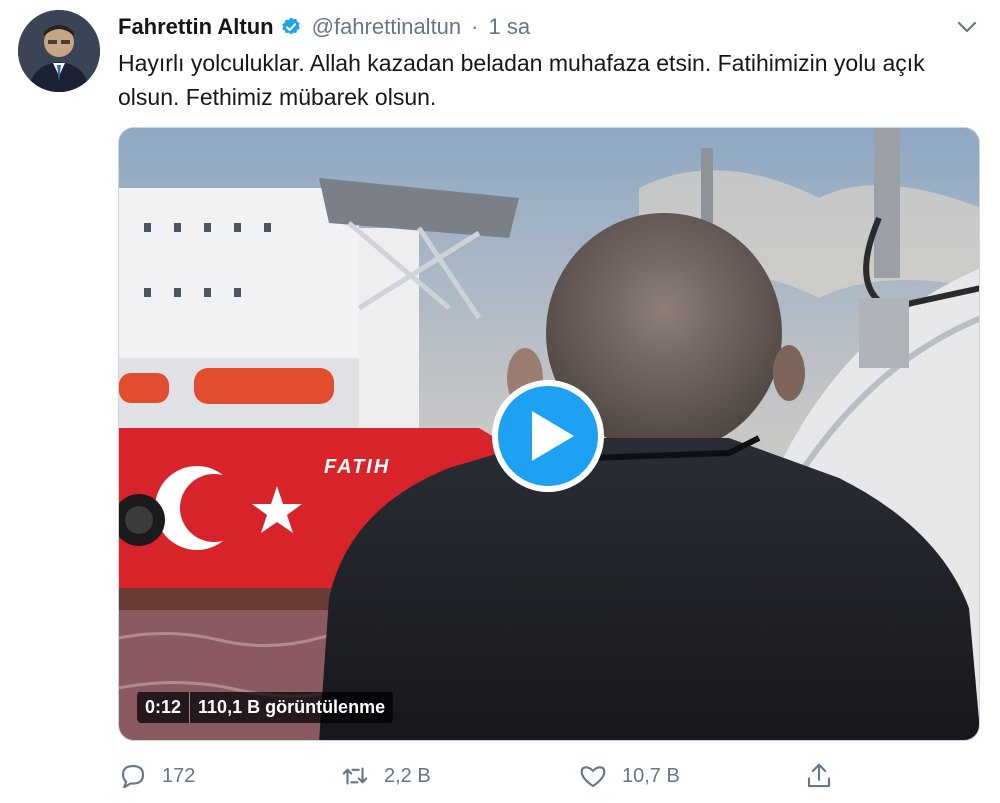 The image size is (1000, 803). What do you see at coordinates (549, 27) in the screenshot?
I see `tweet-header: Fahrettin Altun @fahrettinaltun · 1 sa` at bounding box center [549, 27].